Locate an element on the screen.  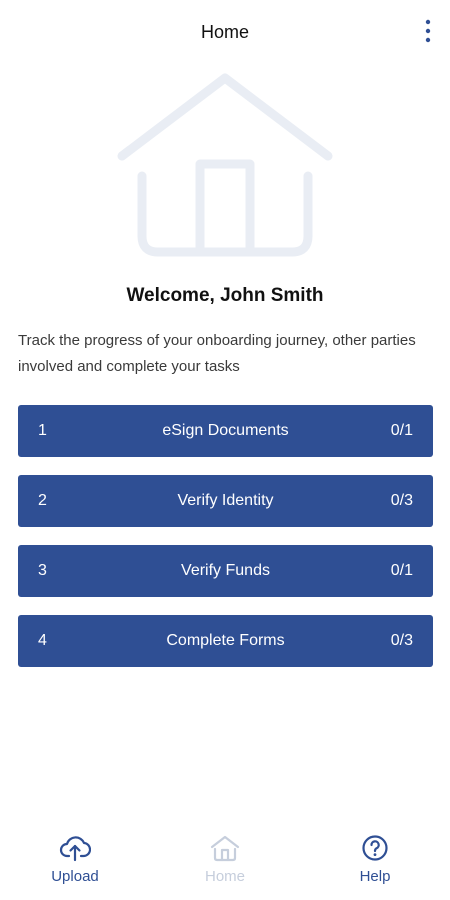
bottom-navigation: Upload Home Help is located at coordinates (225, 865).